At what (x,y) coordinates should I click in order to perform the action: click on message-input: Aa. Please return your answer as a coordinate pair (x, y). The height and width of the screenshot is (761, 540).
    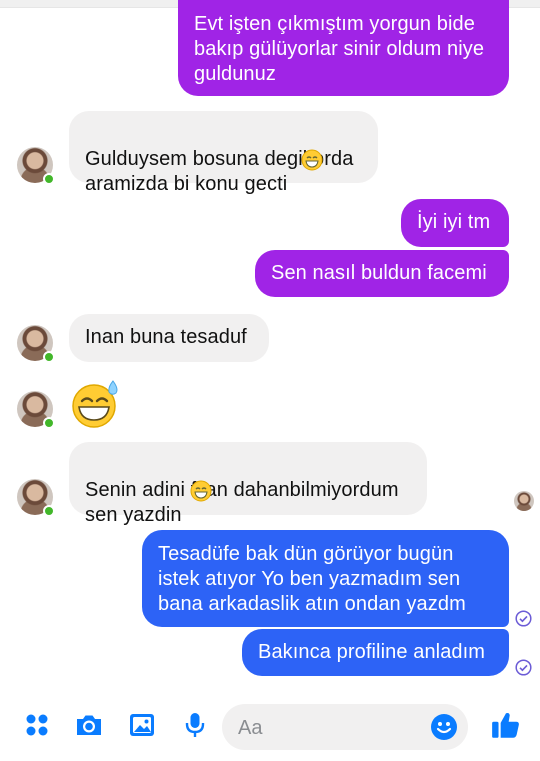
    Looking at the image, I should click on (345, 727).